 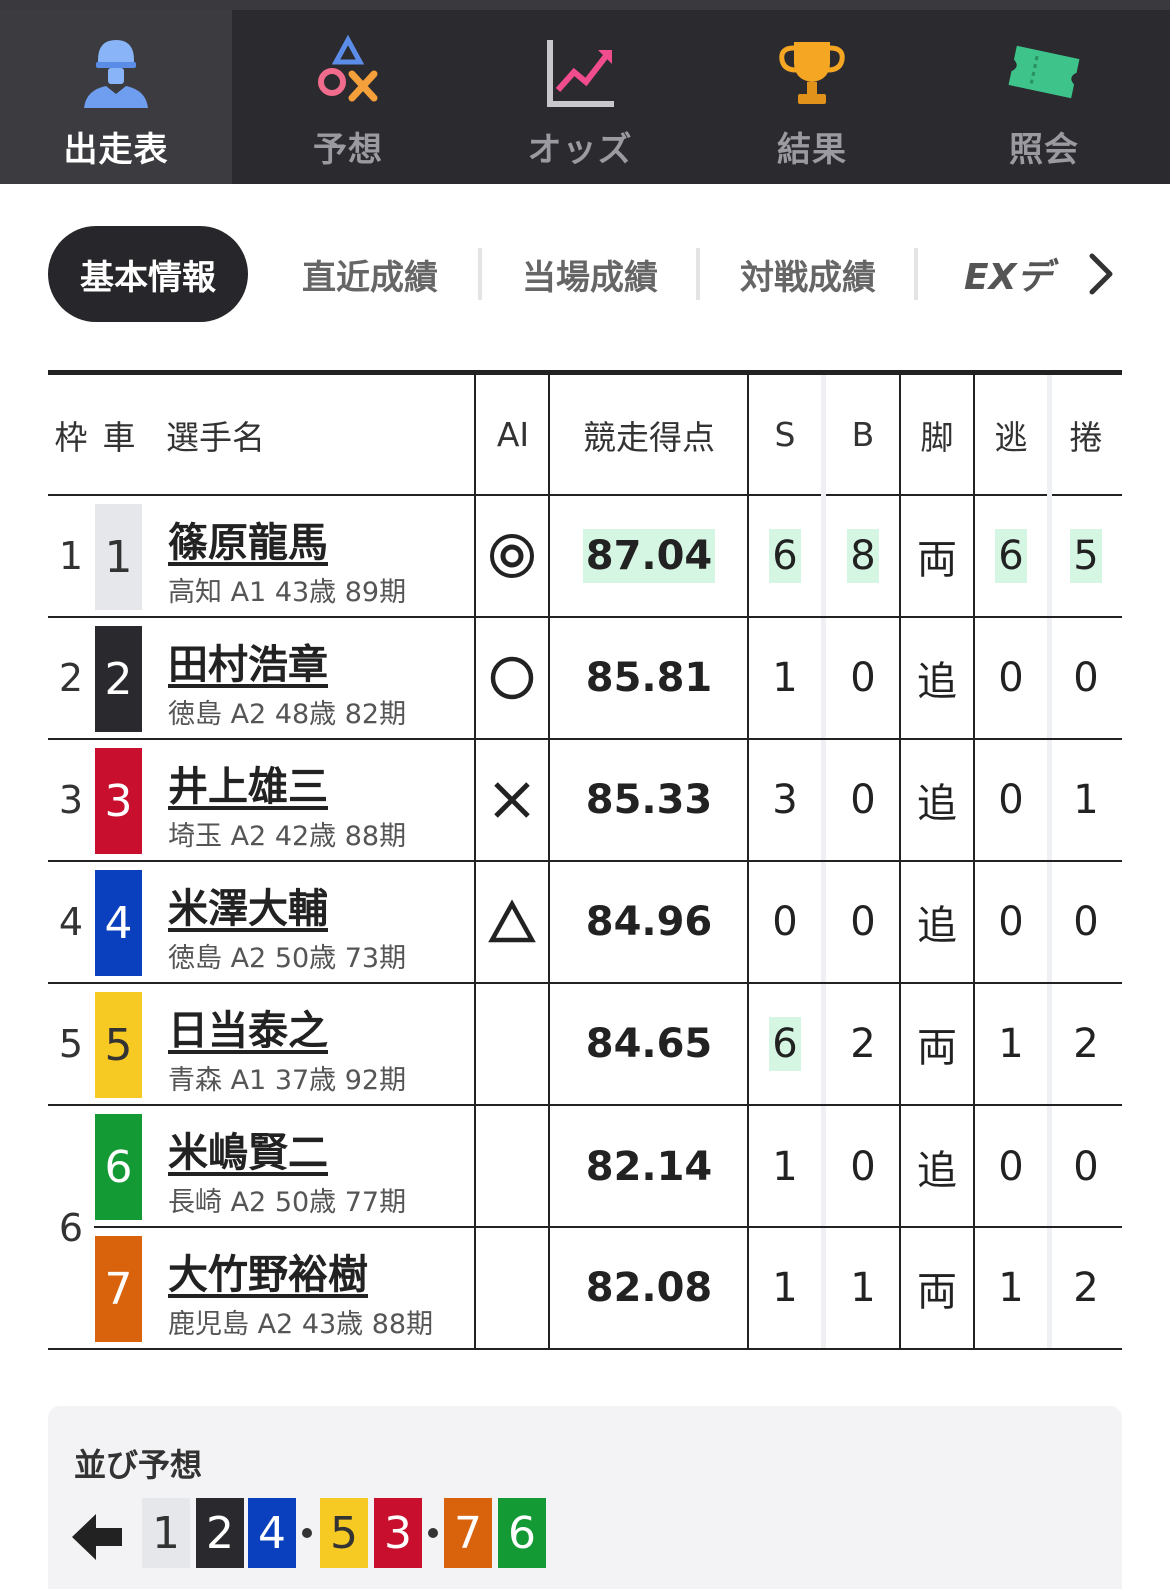 What do you see at coordinates (118, 1045) in the screenshot?
I see `sha-badge: 5` at bounding box center [118, 1045].